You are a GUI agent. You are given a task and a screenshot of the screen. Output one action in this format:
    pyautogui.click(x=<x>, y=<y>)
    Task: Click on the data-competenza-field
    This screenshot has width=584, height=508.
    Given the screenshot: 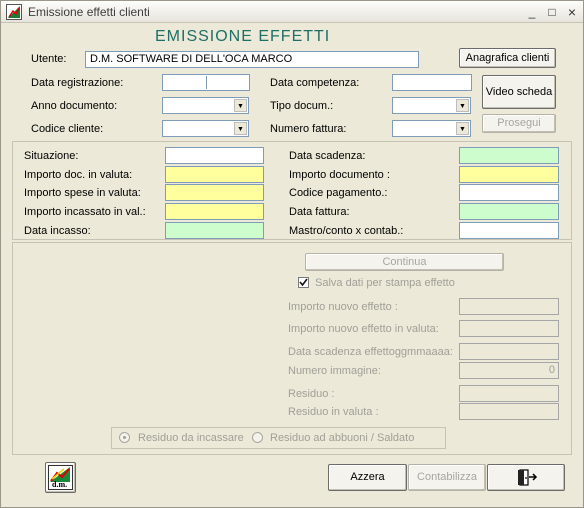 What is the action you would take?
    pyautogui.click(x=432, y=82)
    